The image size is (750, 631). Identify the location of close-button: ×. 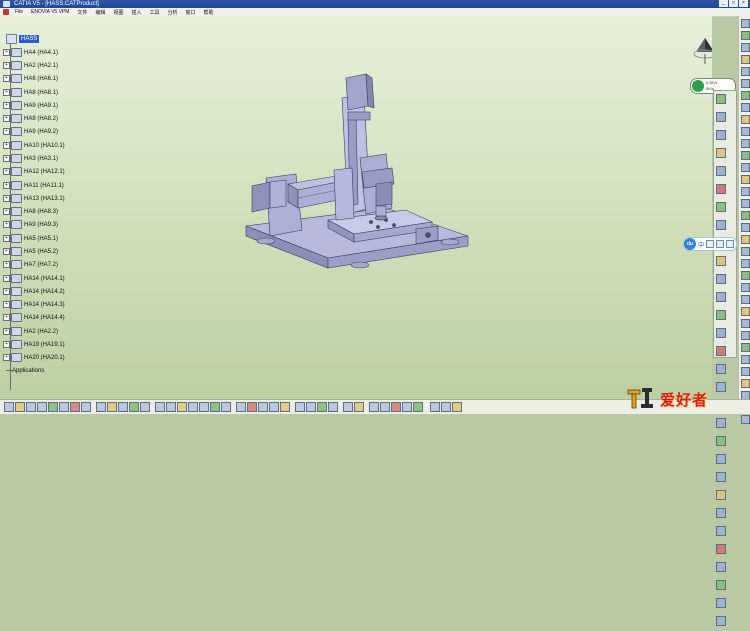
(743, 3).